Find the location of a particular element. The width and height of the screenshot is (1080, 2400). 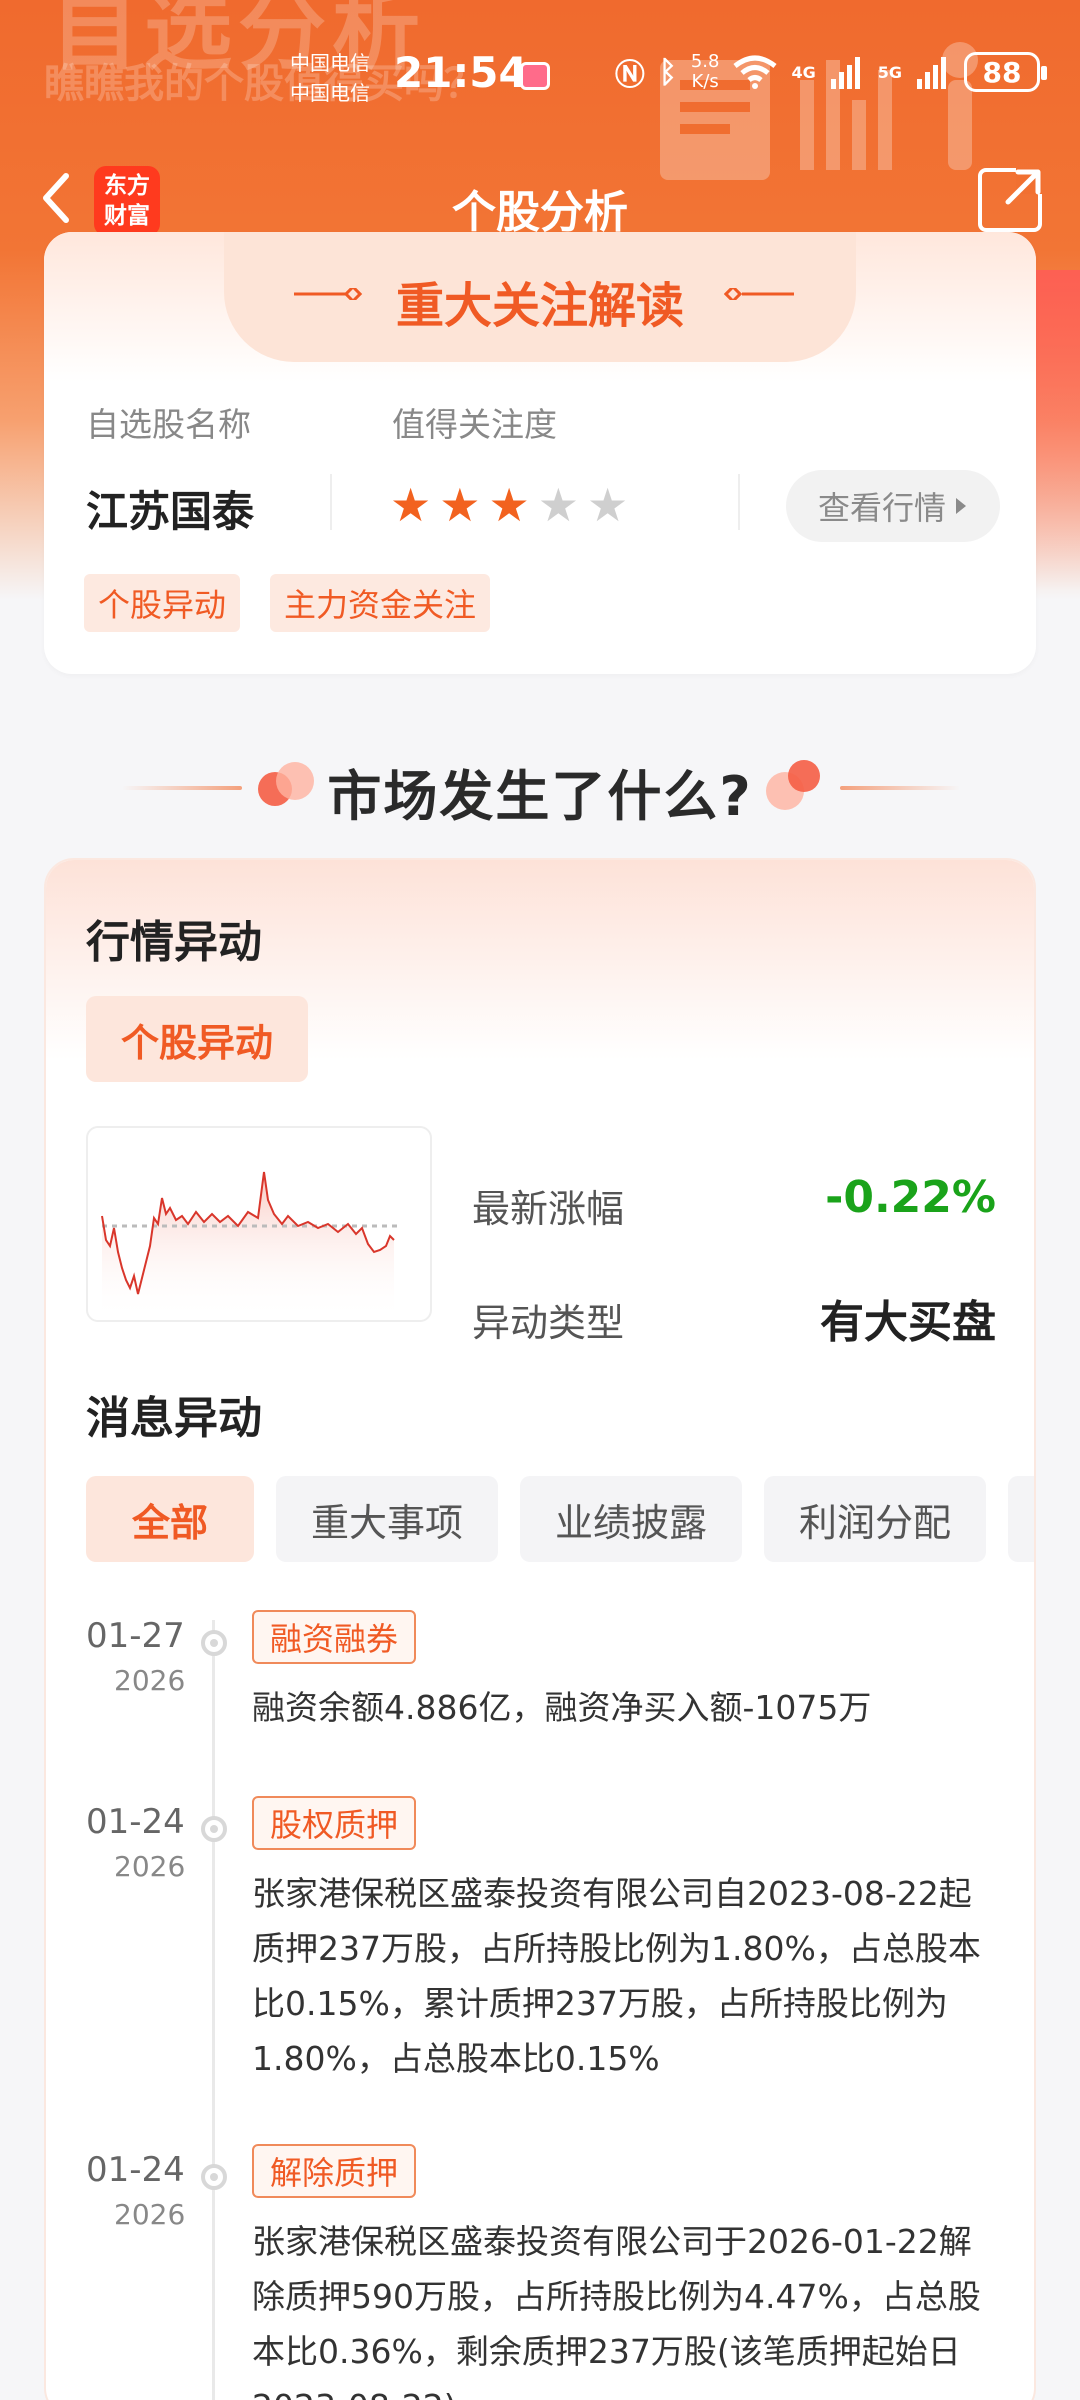

status-bar: 中国电信 中国电信 21:54 Ⓝ ᛒ 5.8 K/s 4G 5G 88 is located at coordinates (540, 80).